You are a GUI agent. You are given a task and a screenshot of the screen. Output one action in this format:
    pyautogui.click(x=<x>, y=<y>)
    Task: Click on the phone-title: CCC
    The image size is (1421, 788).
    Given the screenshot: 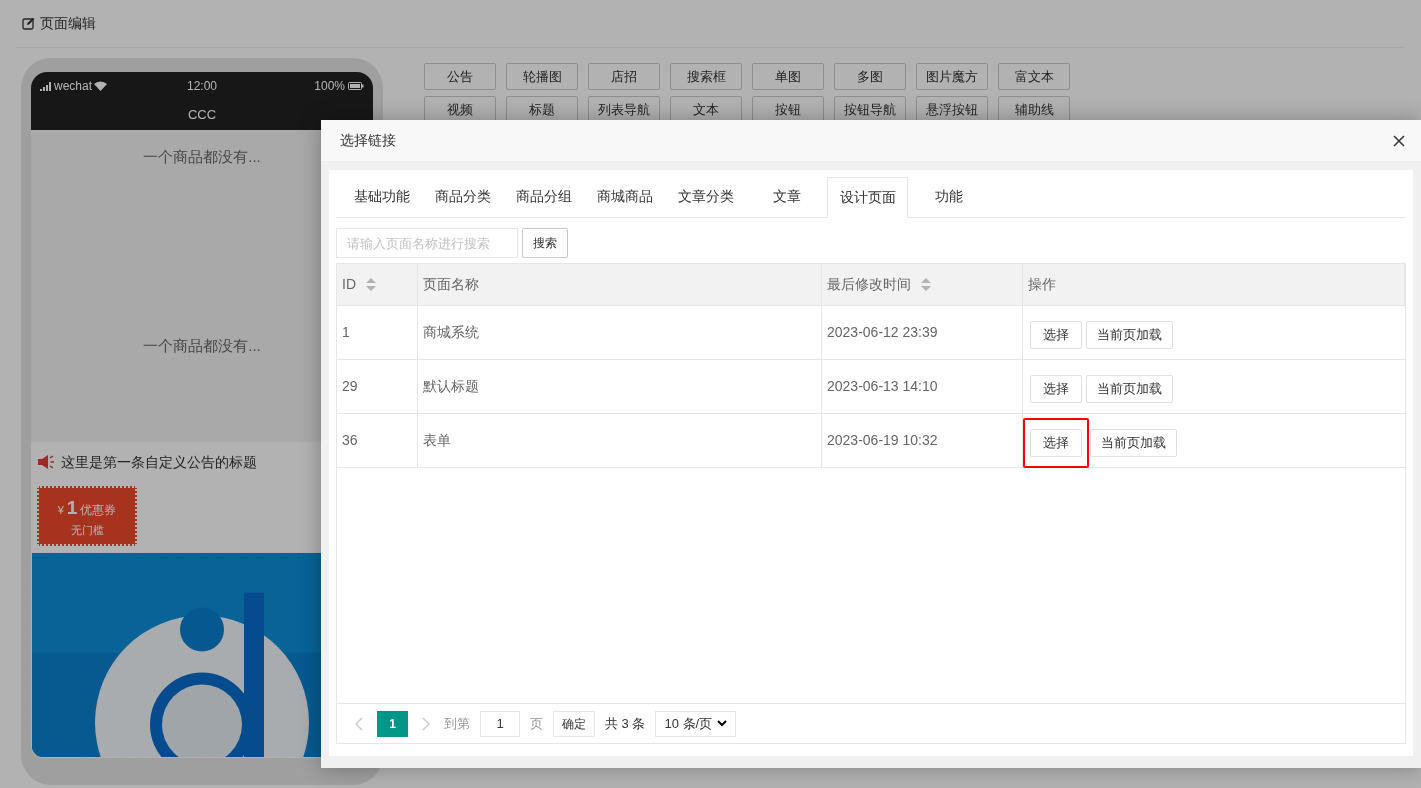 What is the action you would take?
    pyautogui.click(x=202, y=115)
    